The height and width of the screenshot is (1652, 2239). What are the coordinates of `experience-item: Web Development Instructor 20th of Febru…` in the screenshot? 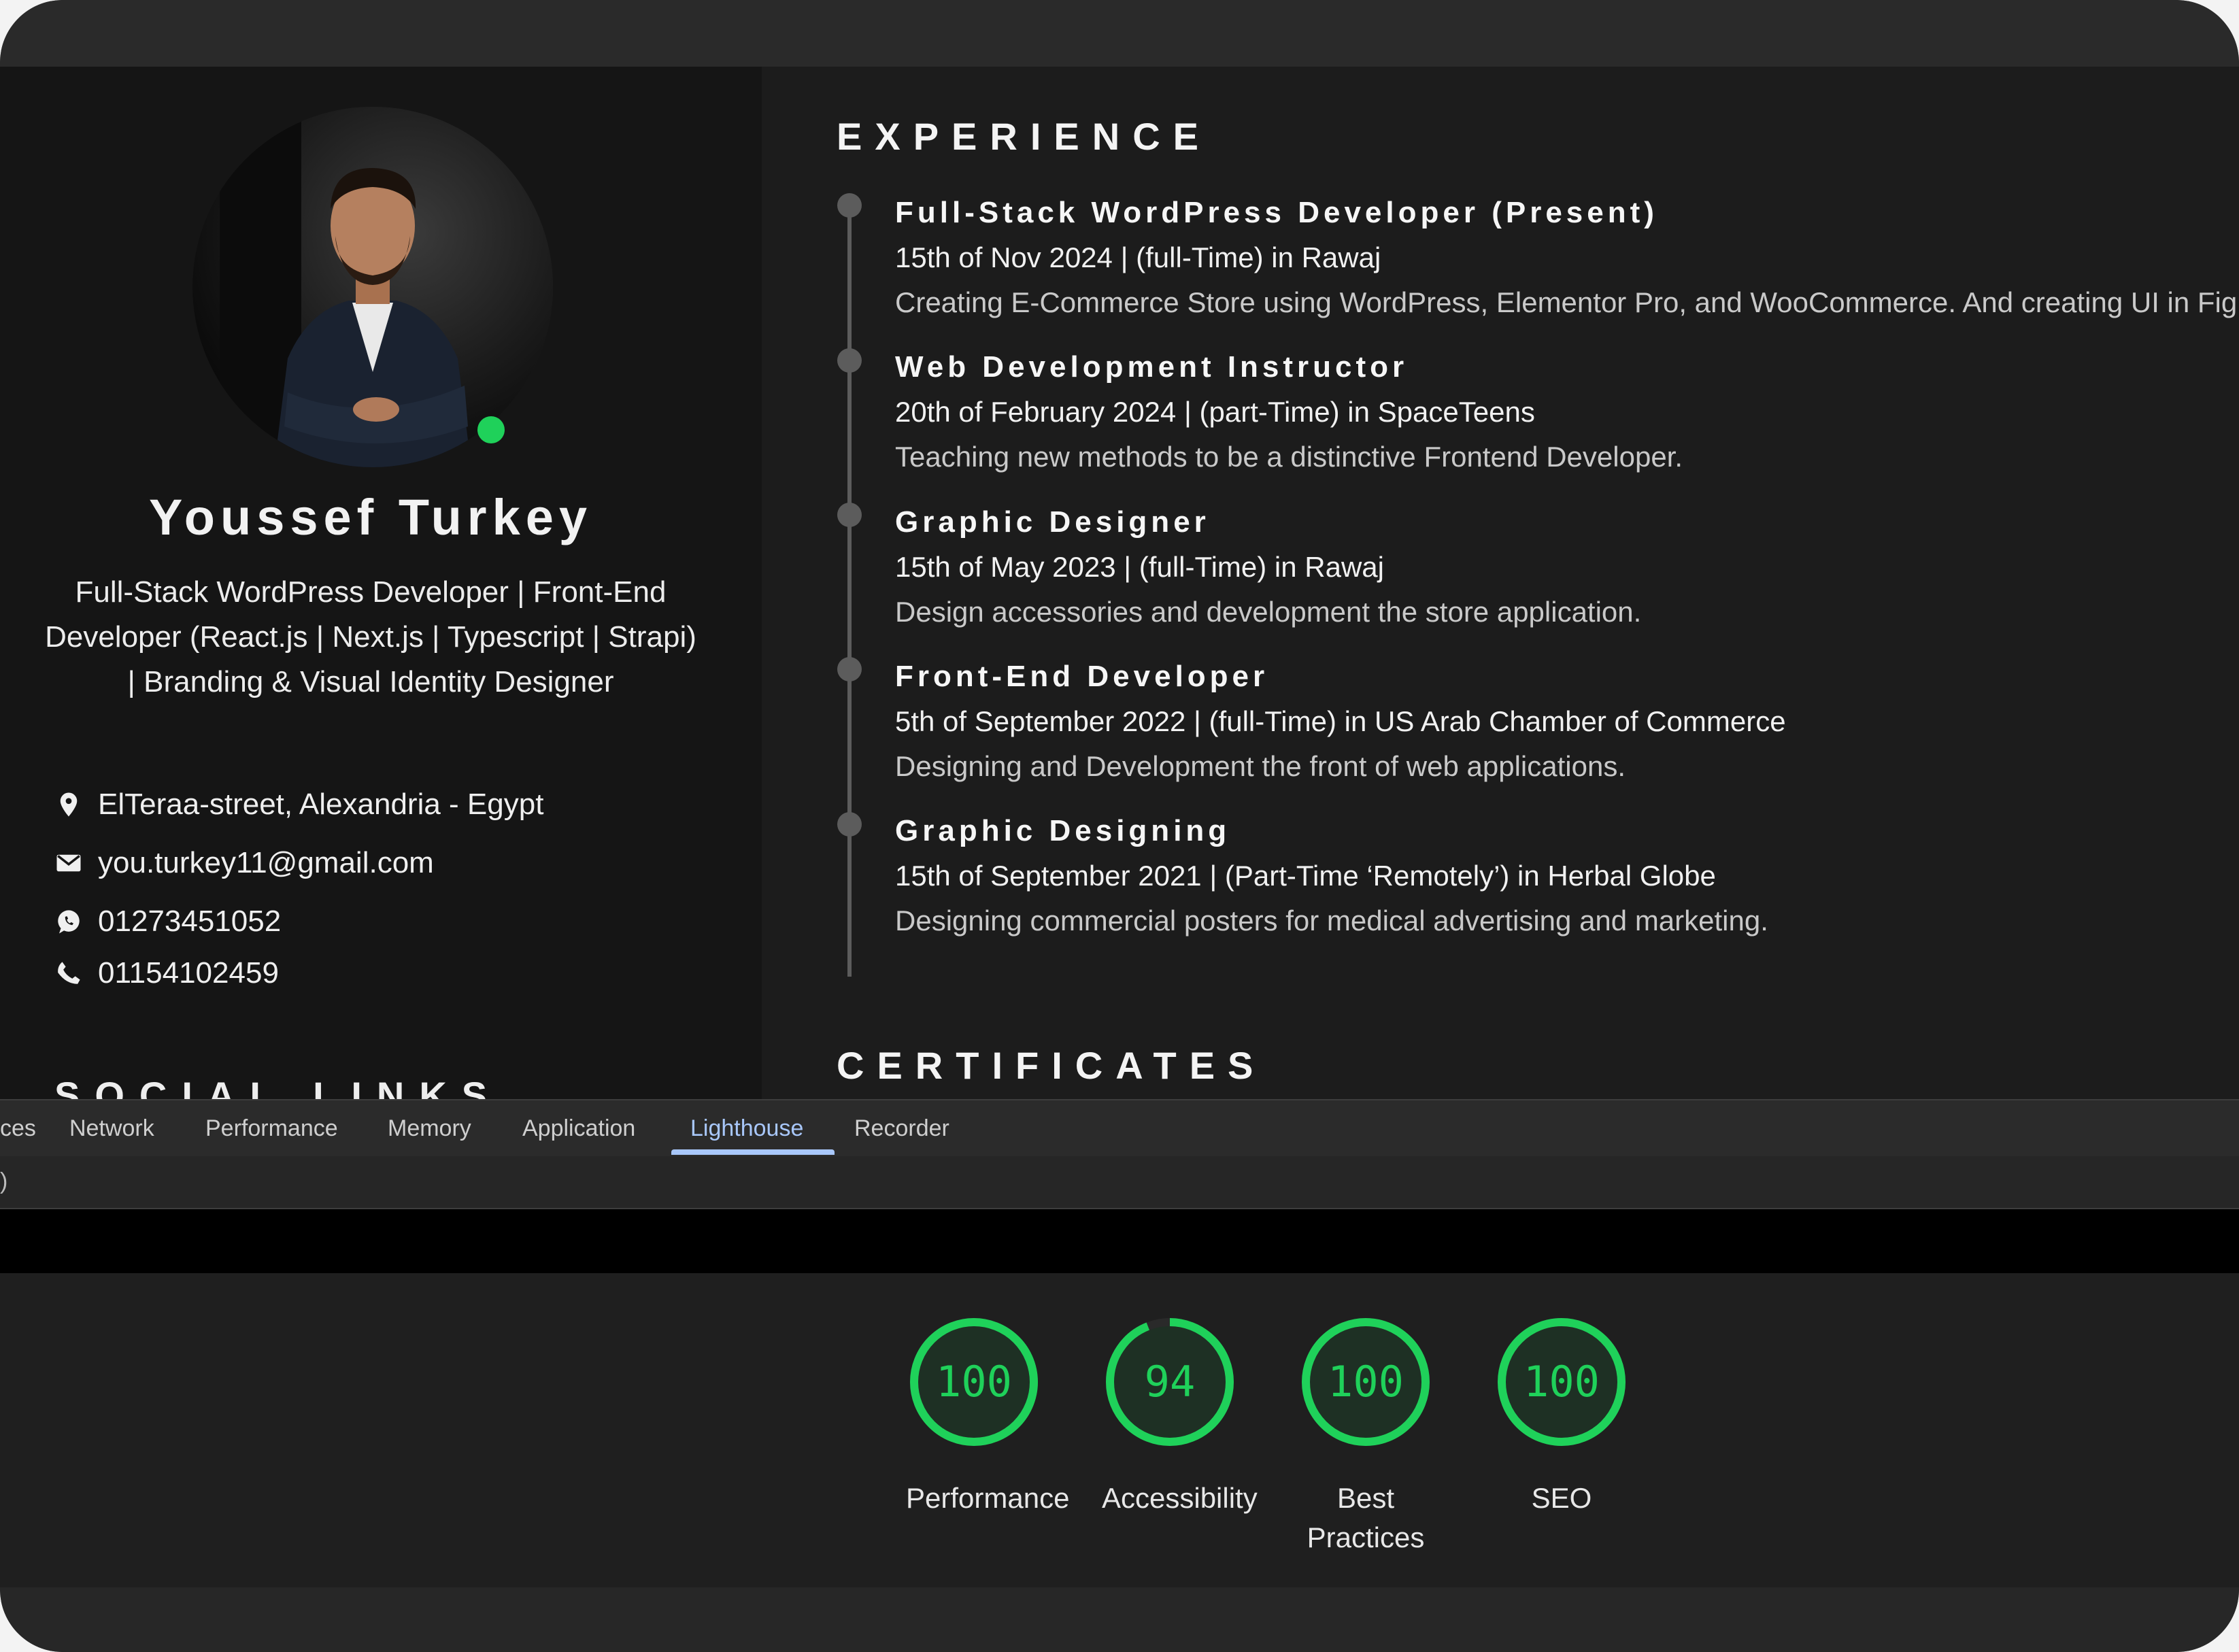 It's located at (1567, 412).